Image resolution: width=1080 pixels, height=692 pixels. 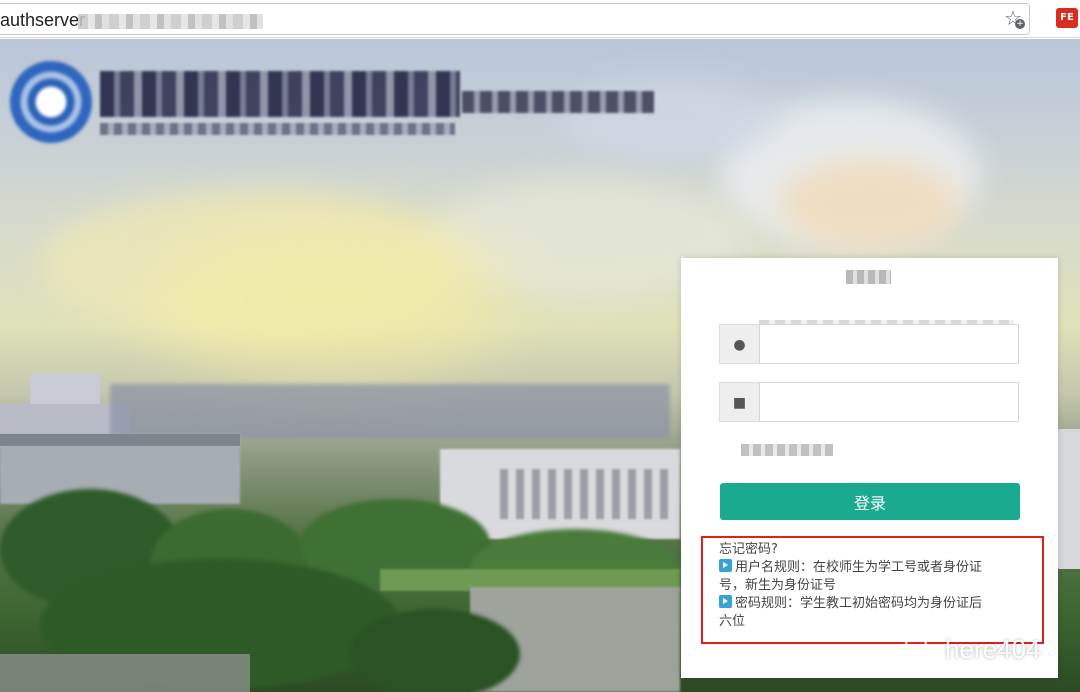 I want to click on url-text: authserver, so click(x=43, y=20).